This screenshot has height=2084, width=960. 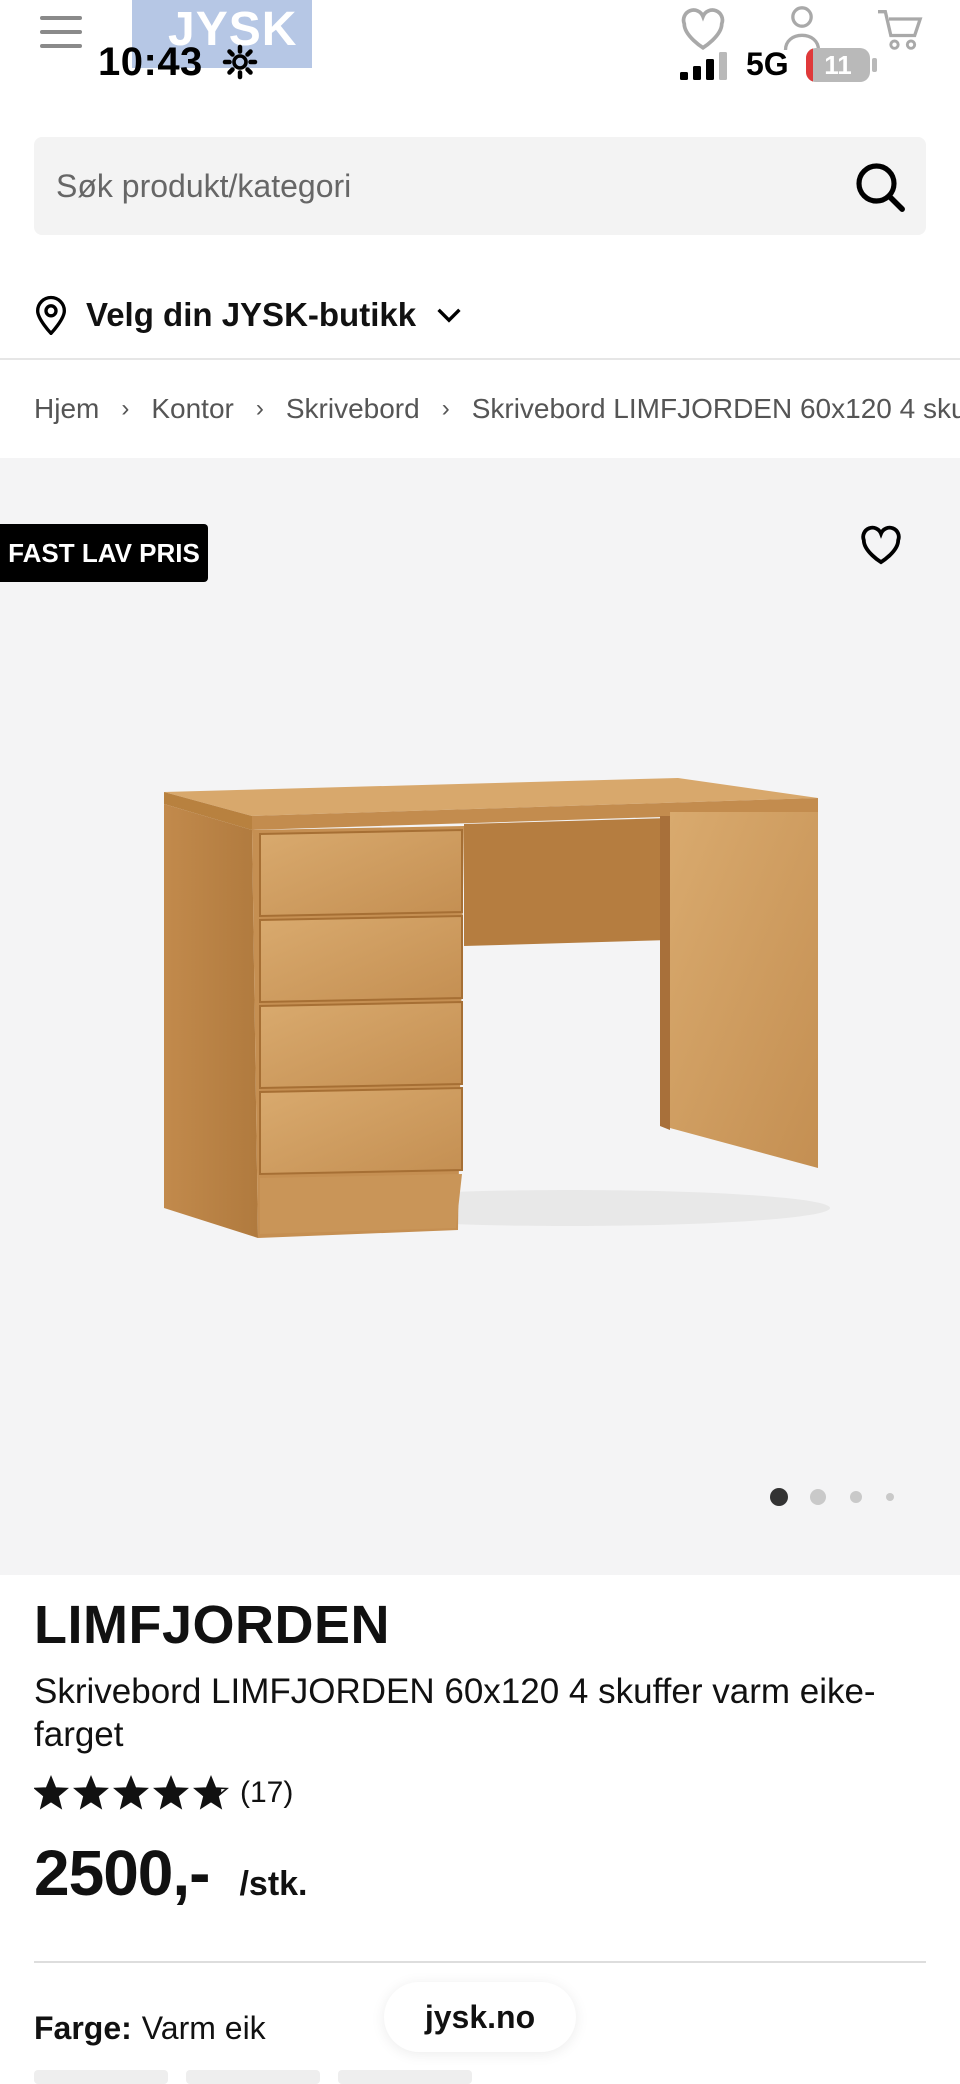 What do you see at coordinates (874, 65) in the screenshot?
I see `battery-tip` at bounding box center [874, 65].